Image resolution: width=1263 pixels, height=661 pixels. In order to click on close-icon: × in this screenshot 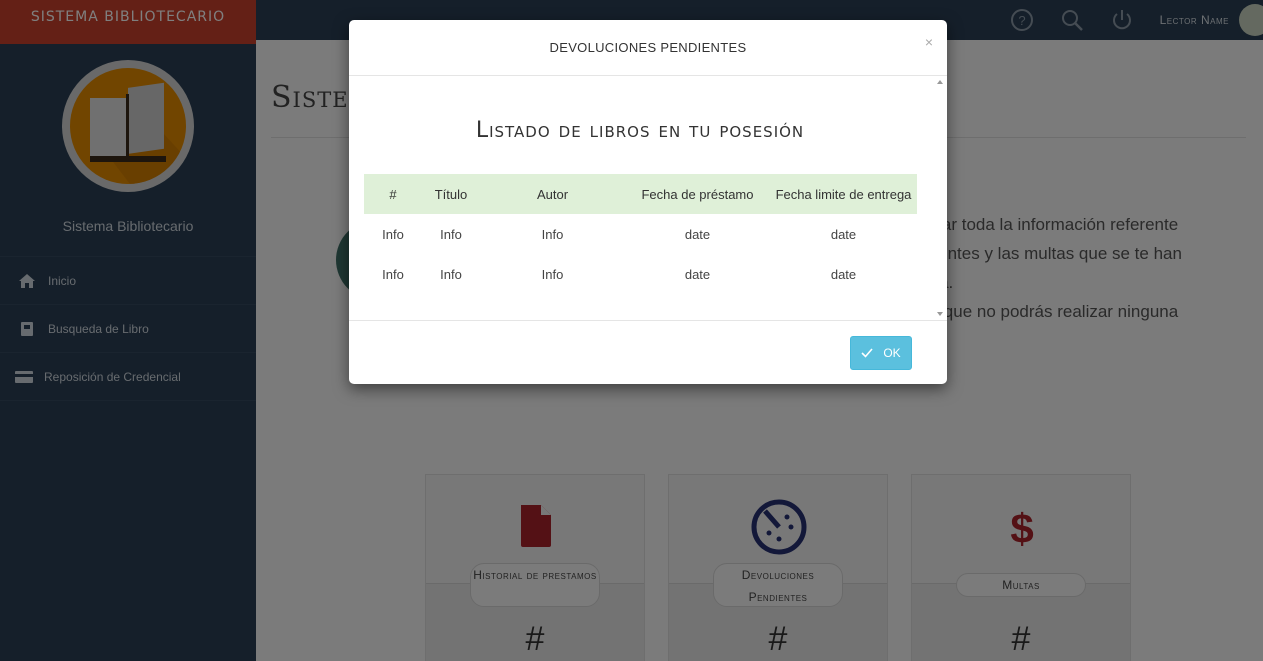, I will do `click(929, 42)`.